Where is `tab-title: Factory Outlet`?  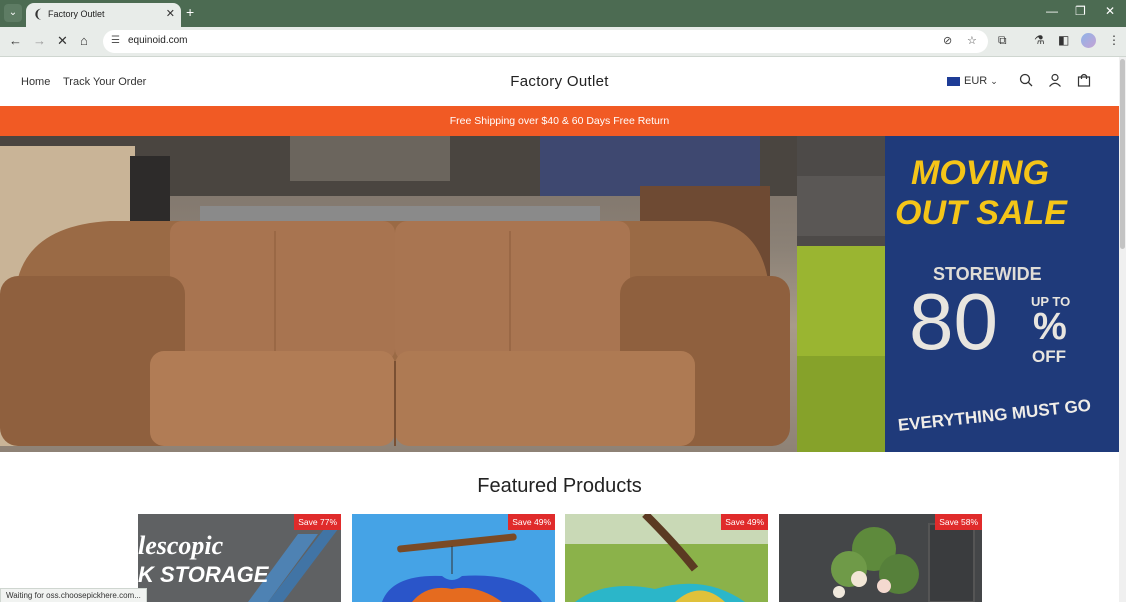
tab-title: Factory Outlet is located at coordinates (76, 14).